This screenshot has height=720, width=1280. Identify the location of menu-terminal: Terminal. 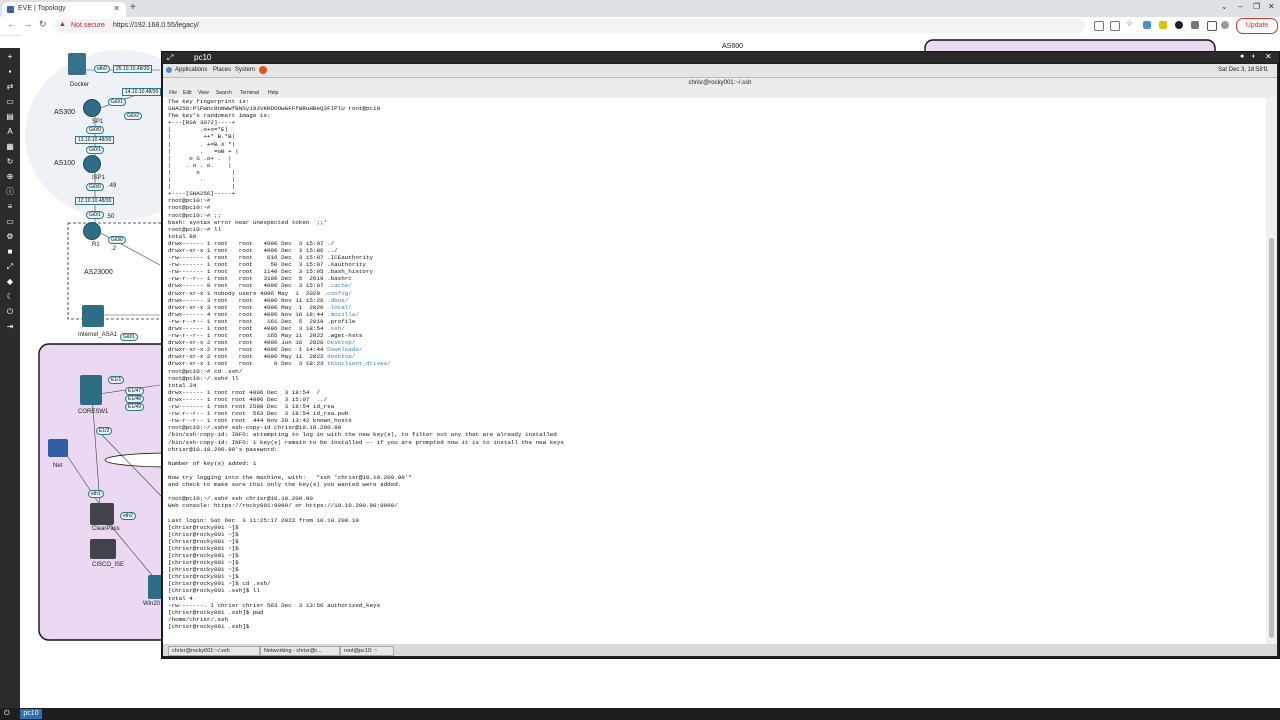
(249, 93).